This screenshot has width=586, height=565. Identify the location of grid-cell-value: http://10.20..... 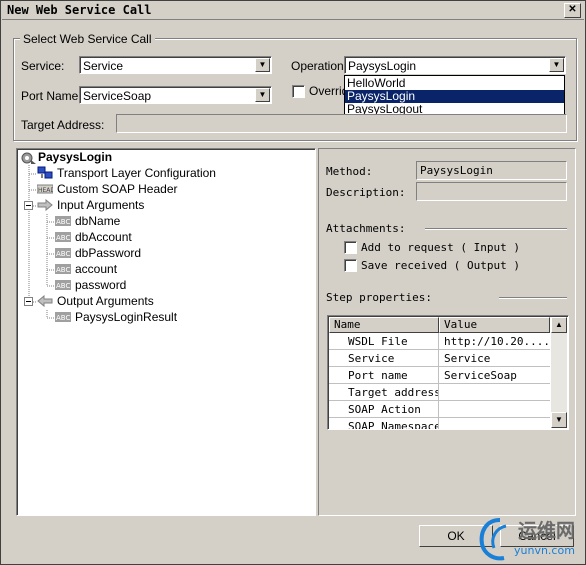
(494, 341).